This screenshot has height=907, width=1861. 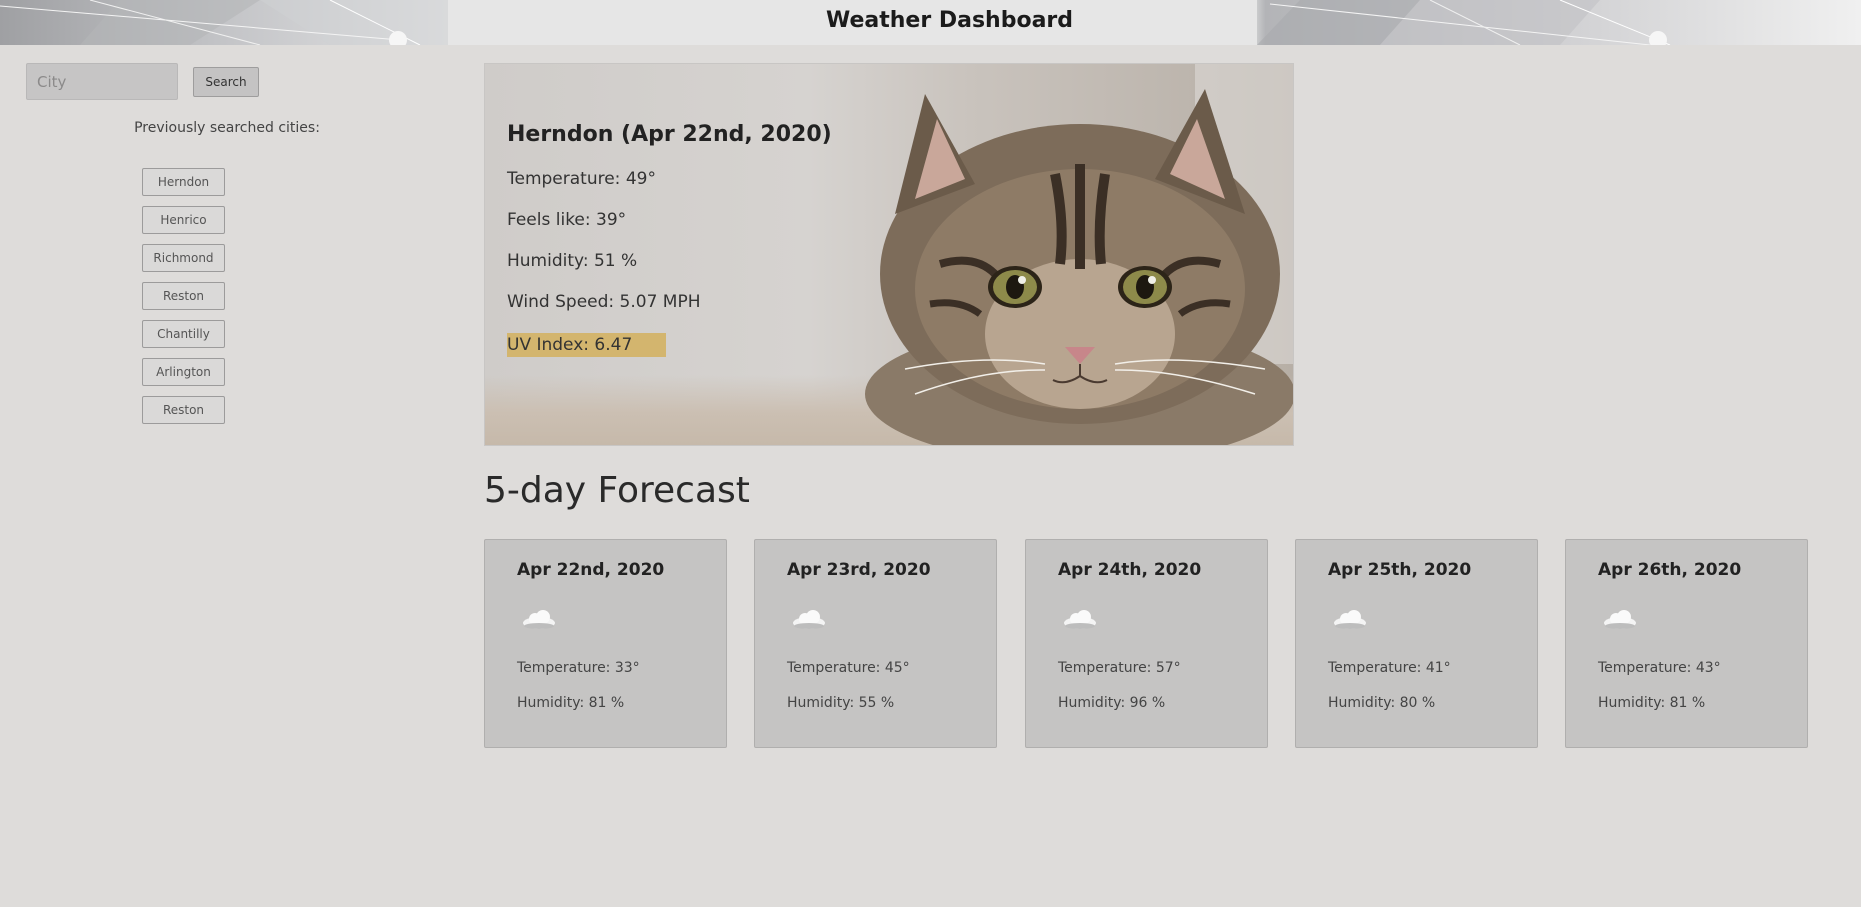 I want to click on forecast-temperature: Temperature: 57°, so click(x=1119, y=668).